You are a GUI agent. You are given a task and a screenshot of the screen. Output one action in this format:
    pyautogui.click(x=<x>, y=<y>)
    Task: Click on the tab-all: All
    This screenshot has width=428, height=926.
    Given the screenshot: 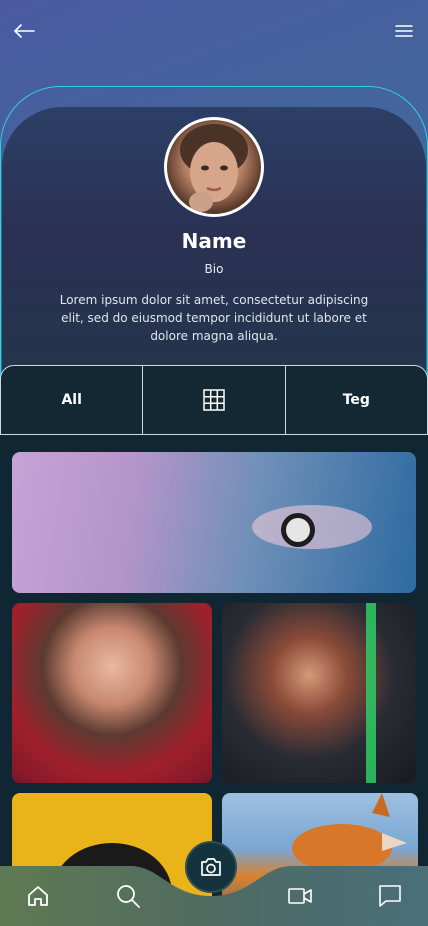 What is the action you would take?
    pyautogui.click(x=71, y=400)
    